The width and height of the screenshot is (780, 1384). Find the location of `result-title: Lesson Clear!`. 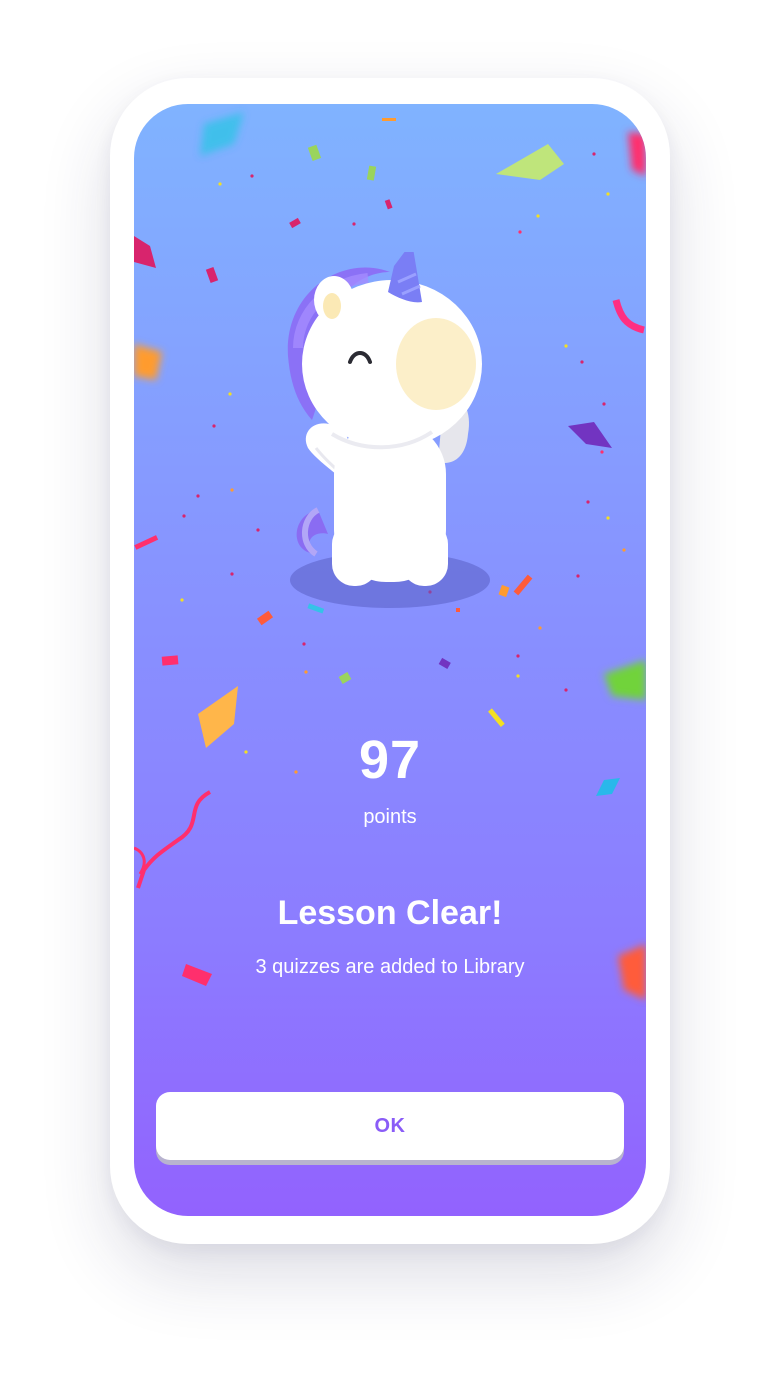

result-title: Lesson Clear! is located at coordinates (390, 913).